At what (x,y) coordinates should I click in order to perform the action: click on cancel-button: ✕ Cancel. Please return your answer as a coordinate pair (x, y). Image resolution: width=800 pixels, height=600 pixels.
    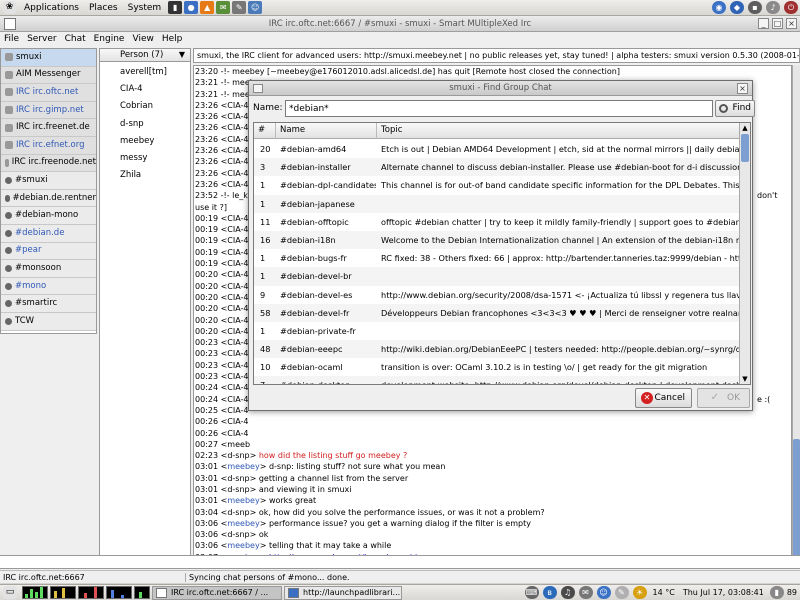
    Looking at the image, I should click on (663, 398).